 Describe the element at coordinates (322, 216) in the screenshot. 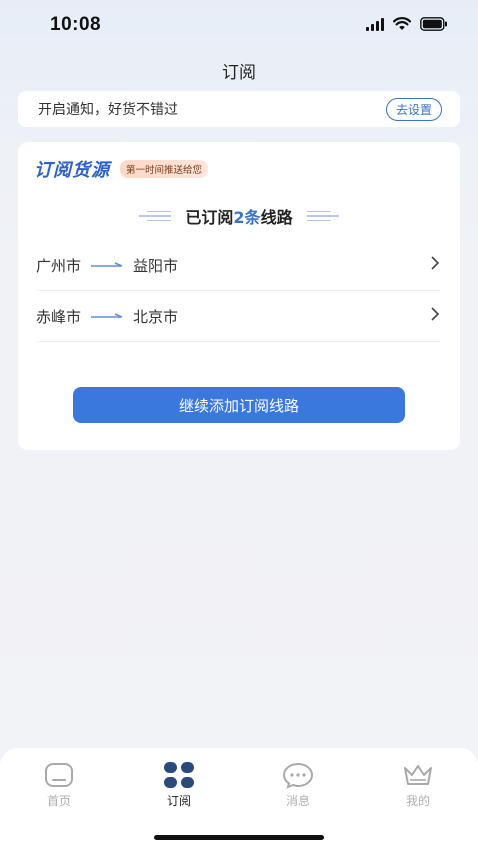

I see `right-decoration` at that location.